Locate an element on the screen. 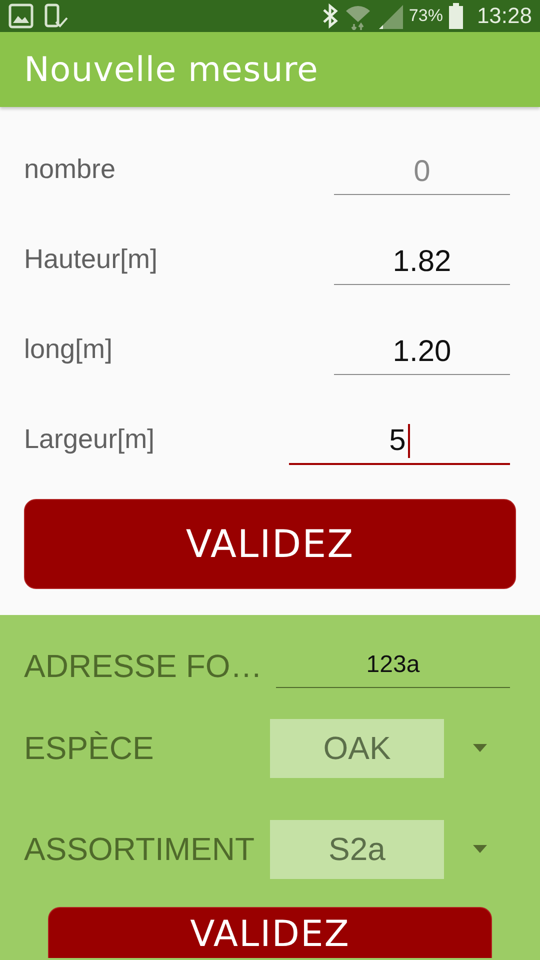 This screenshot has width=540, height=960. input-field: 1.20 is located at coordinates (422, 352).